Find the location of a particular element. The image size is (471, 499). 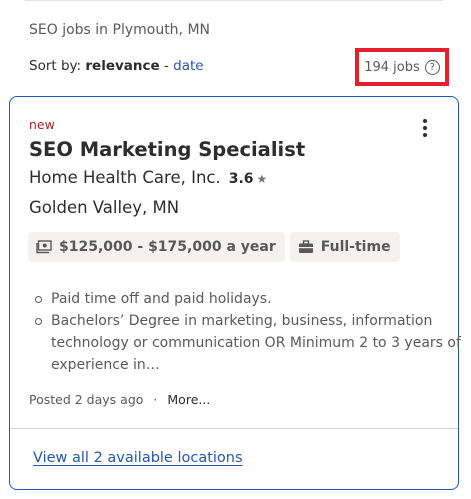

company-row: Home Health Care, Inc. 3.6 ★ is located at coordinates (148, 177).